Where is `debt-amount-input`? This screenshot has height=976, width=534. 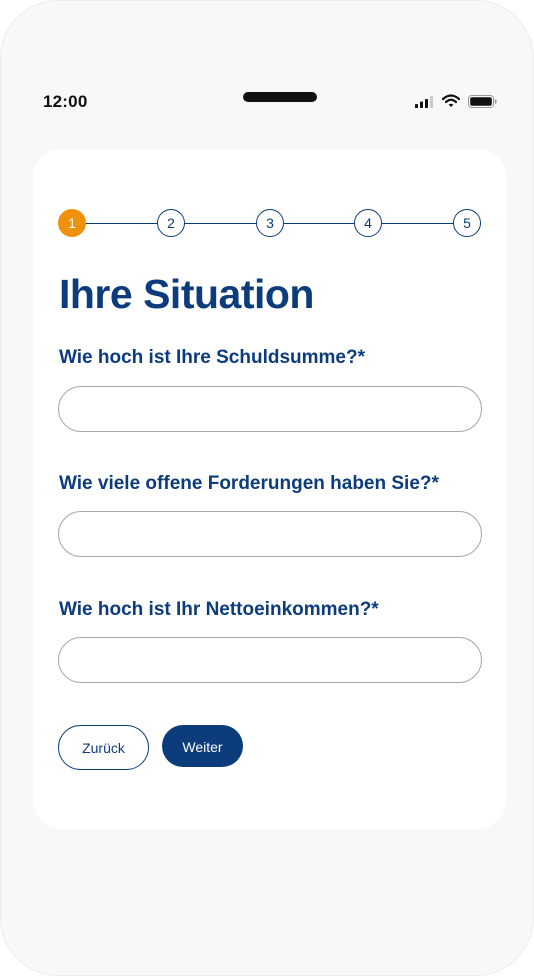 debt-amount-input is located at coordinates (270, 409).